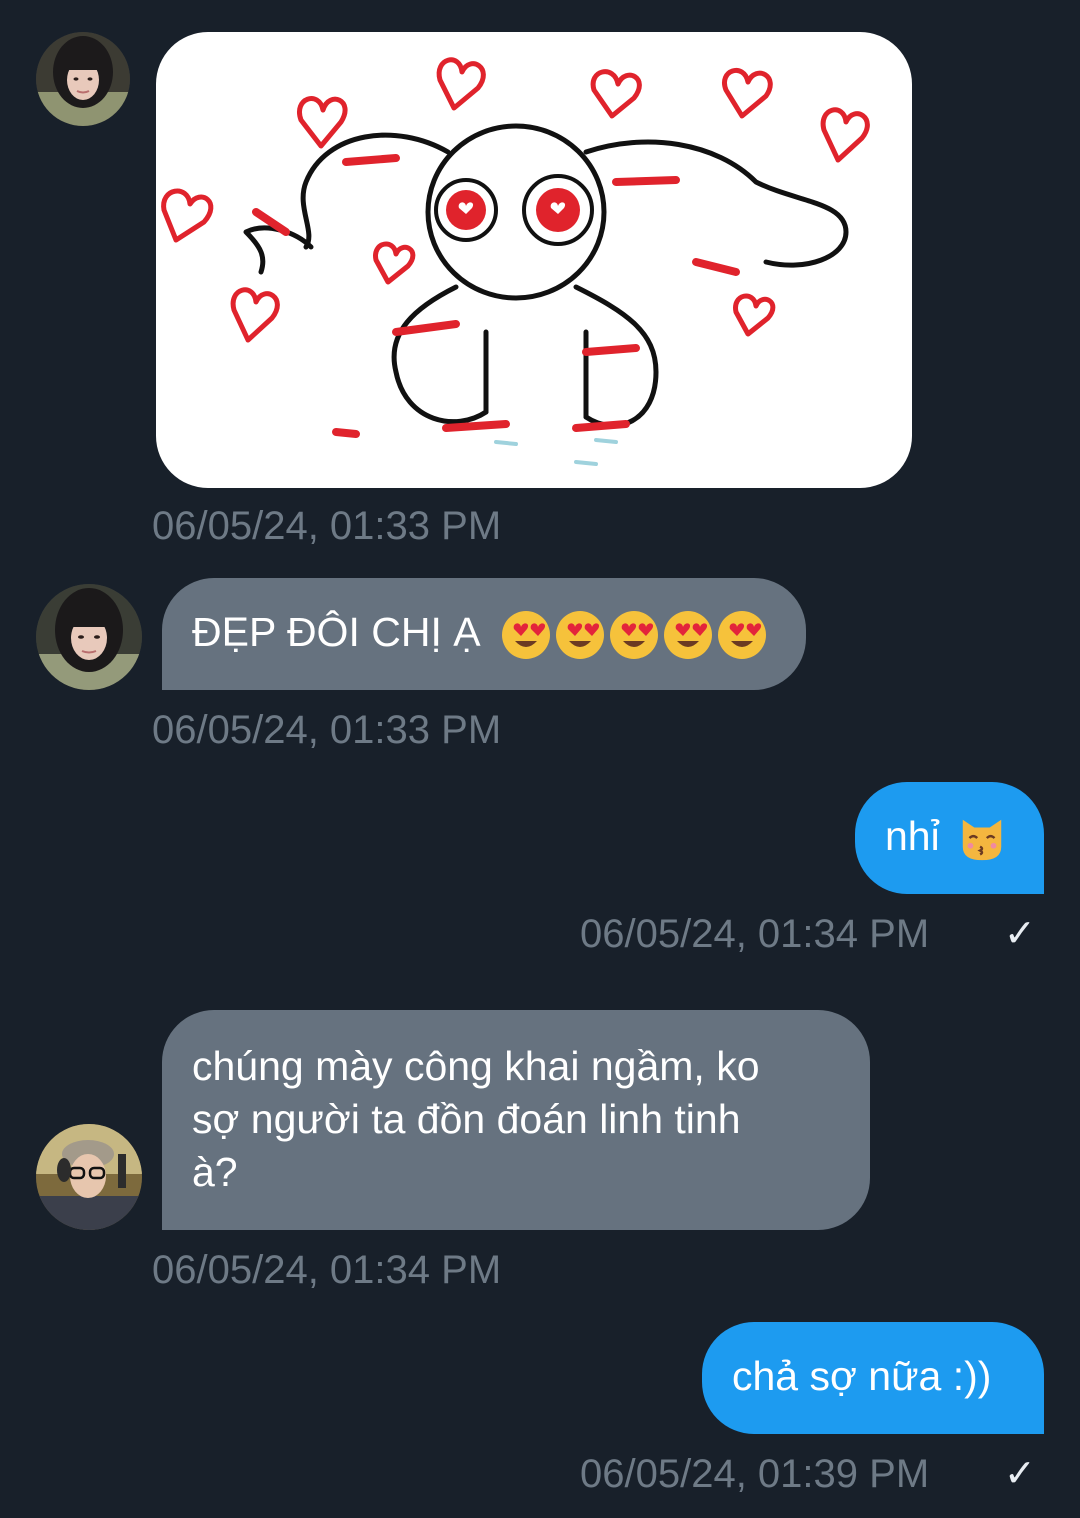 The width and height of the screenshot is (1080, 1518). What do you see at coordinates (912, 836) in the screenshot?
I see `message-text: nhỉ` at bounding box center [912, 836].